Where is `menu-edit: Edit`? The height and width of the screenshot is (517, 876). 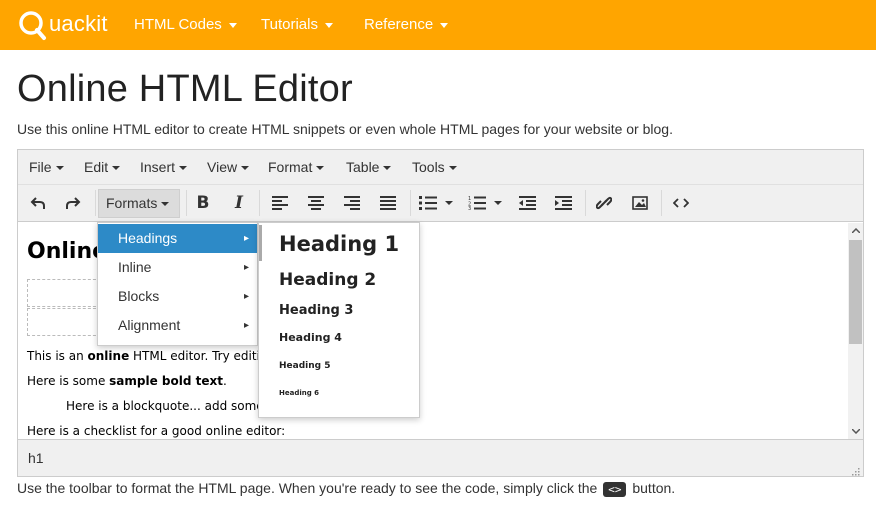
menu-edit: Edit is located at coordinates (102, 167).